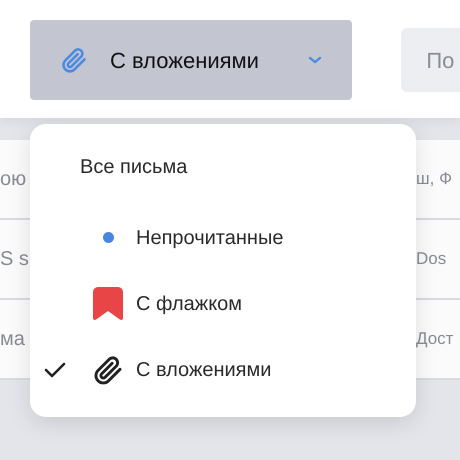  What do you see at coordinates (13, 339) in the screenshot?
I see `row-text: ма` at bounding box center [13, 339].